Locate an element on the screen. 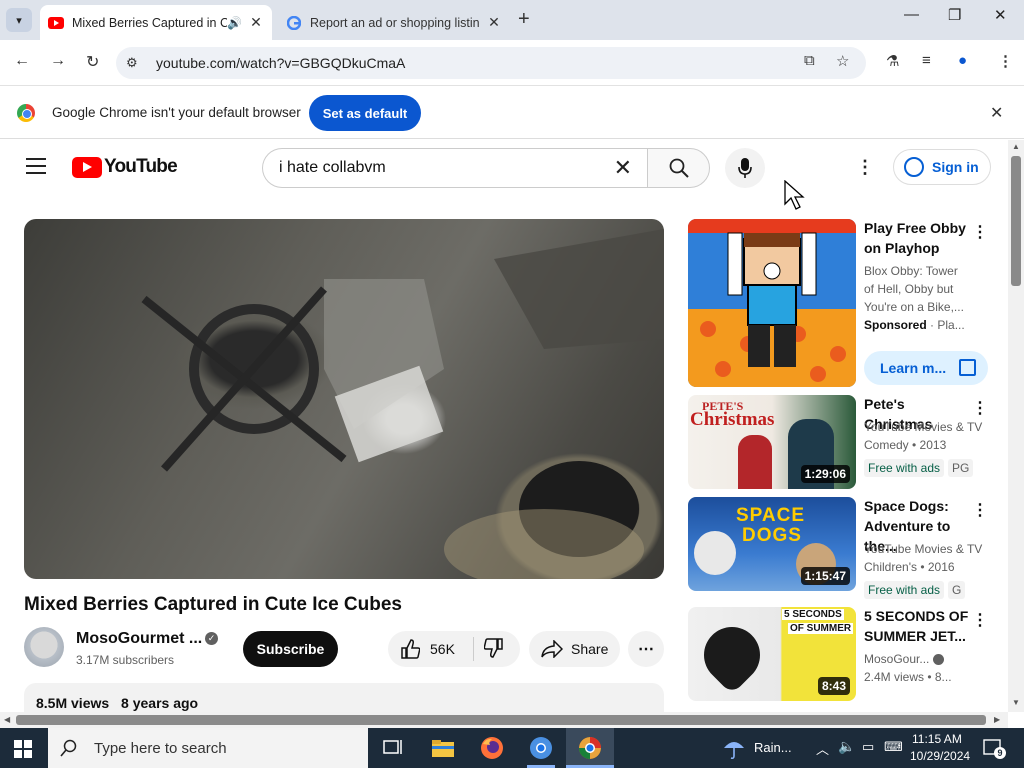 This screenshot has width=1024, height=768. task-view-icon is located at coordinates (393, 748).